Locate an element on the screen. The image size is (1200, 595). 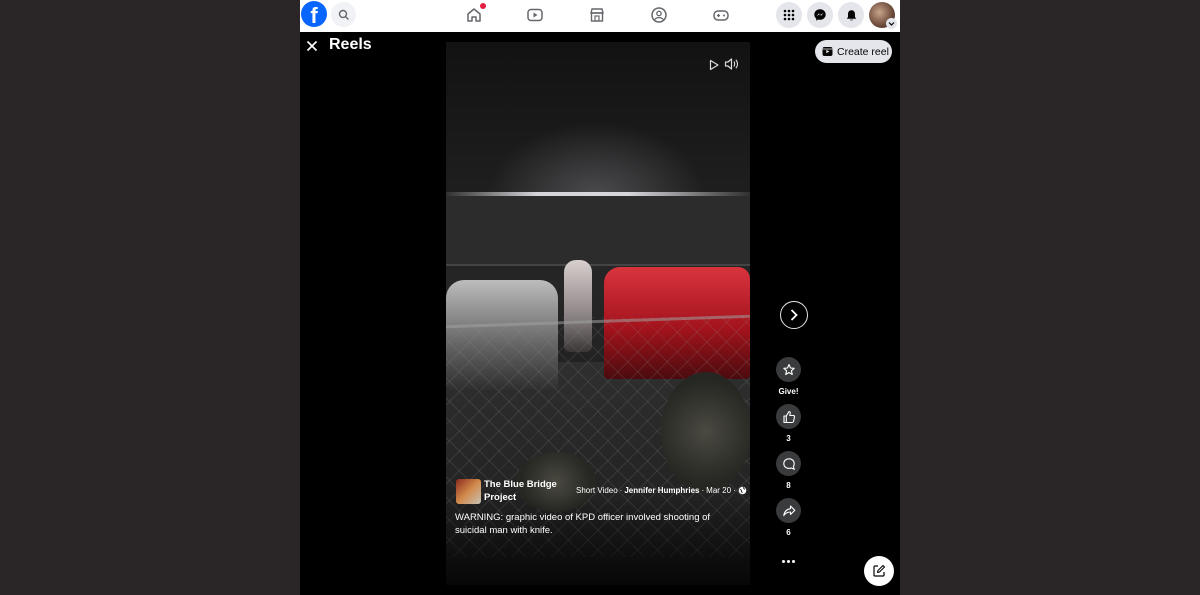
marketplace-tab is located at coordinates (597, 15).